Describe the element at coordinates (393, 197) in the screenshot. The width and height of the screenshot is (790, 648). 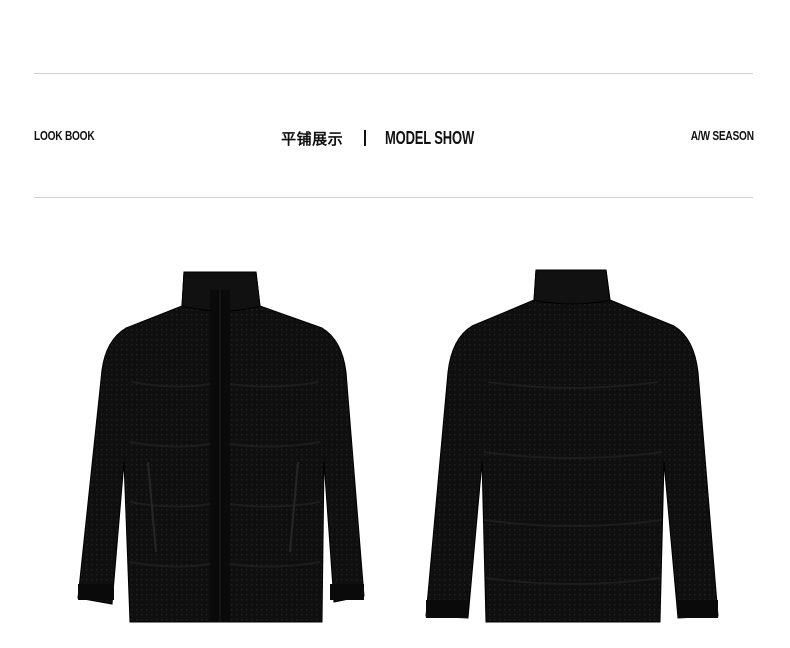
I see `bottom-divider` at that location.